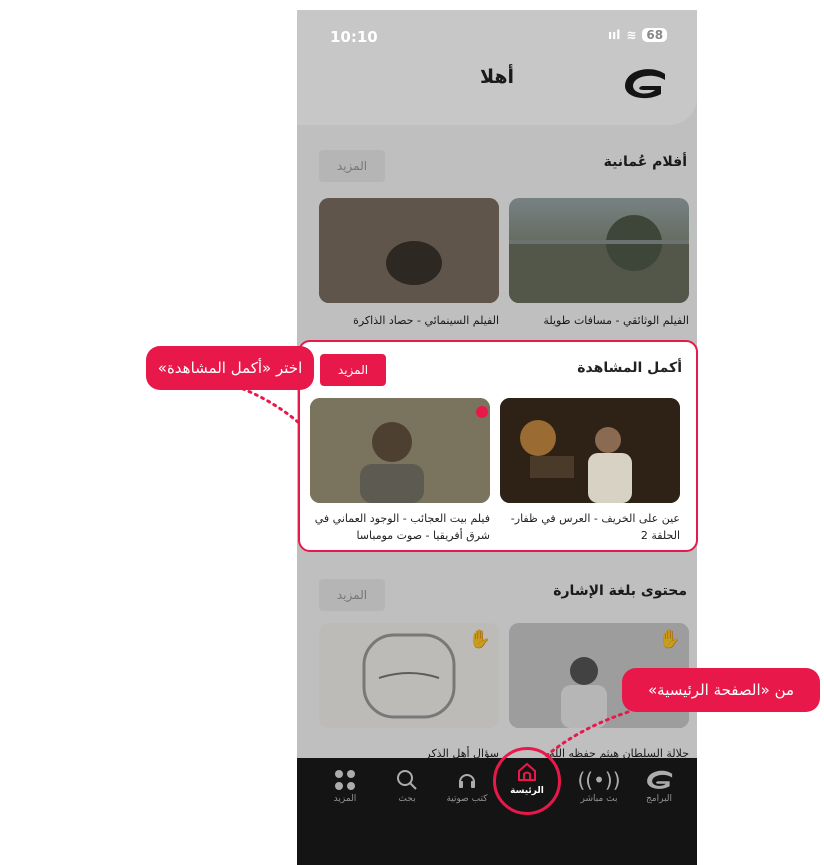 Image resolution: width=824 pixels, height=865 pixels. What do you see at coordinates (527, 772) in the screenshot?
I see `home-icon` at bounding box center [527, 772].